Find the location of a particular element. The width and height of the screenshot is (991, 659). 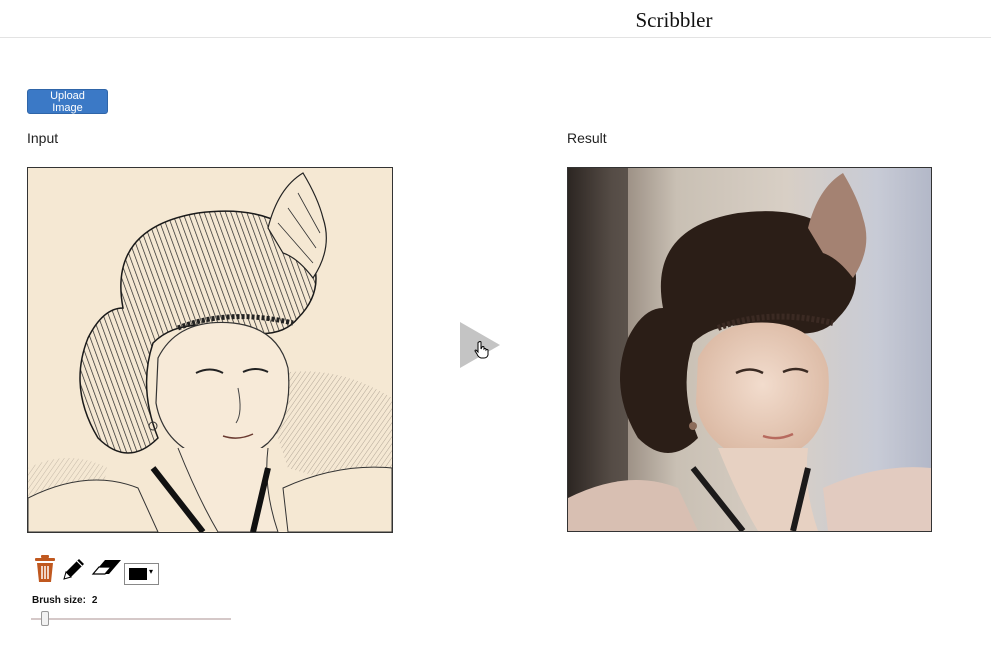

upload-image-button: Upload Image is located at coordinates (67, 101).